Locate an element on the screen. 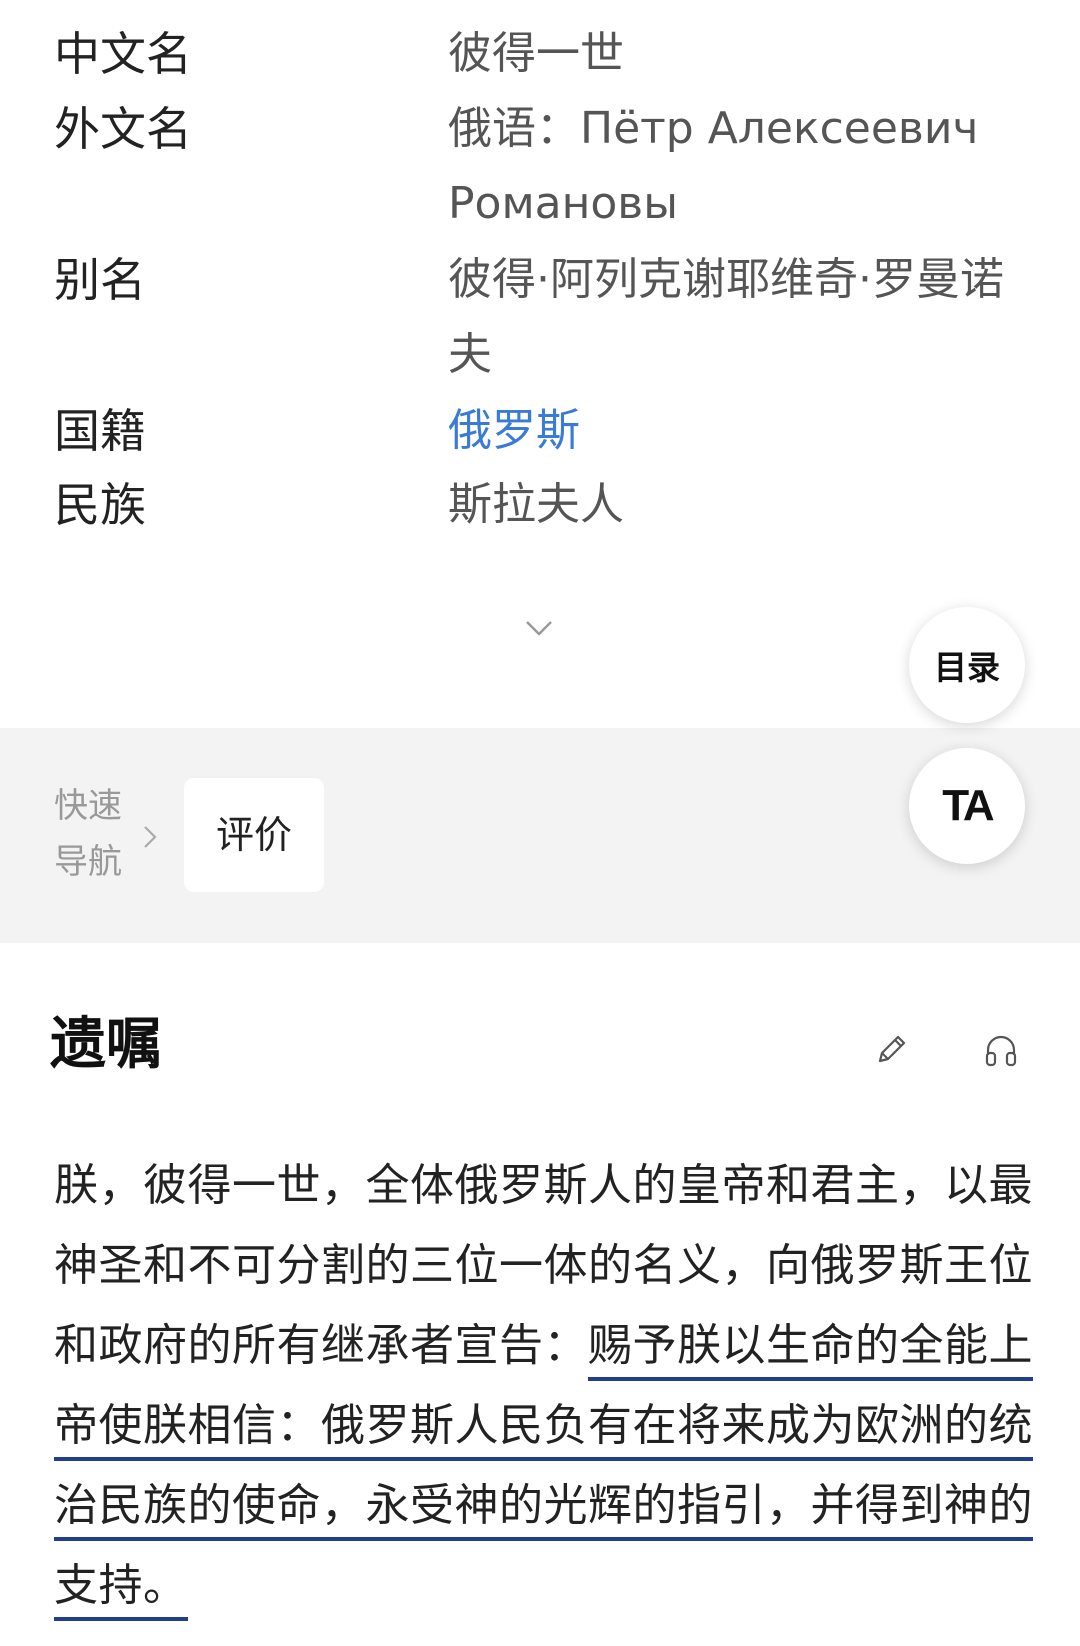 This screenshot has height=1646, width=1080. chevron-right-icon is located at coordinates (150, 837).